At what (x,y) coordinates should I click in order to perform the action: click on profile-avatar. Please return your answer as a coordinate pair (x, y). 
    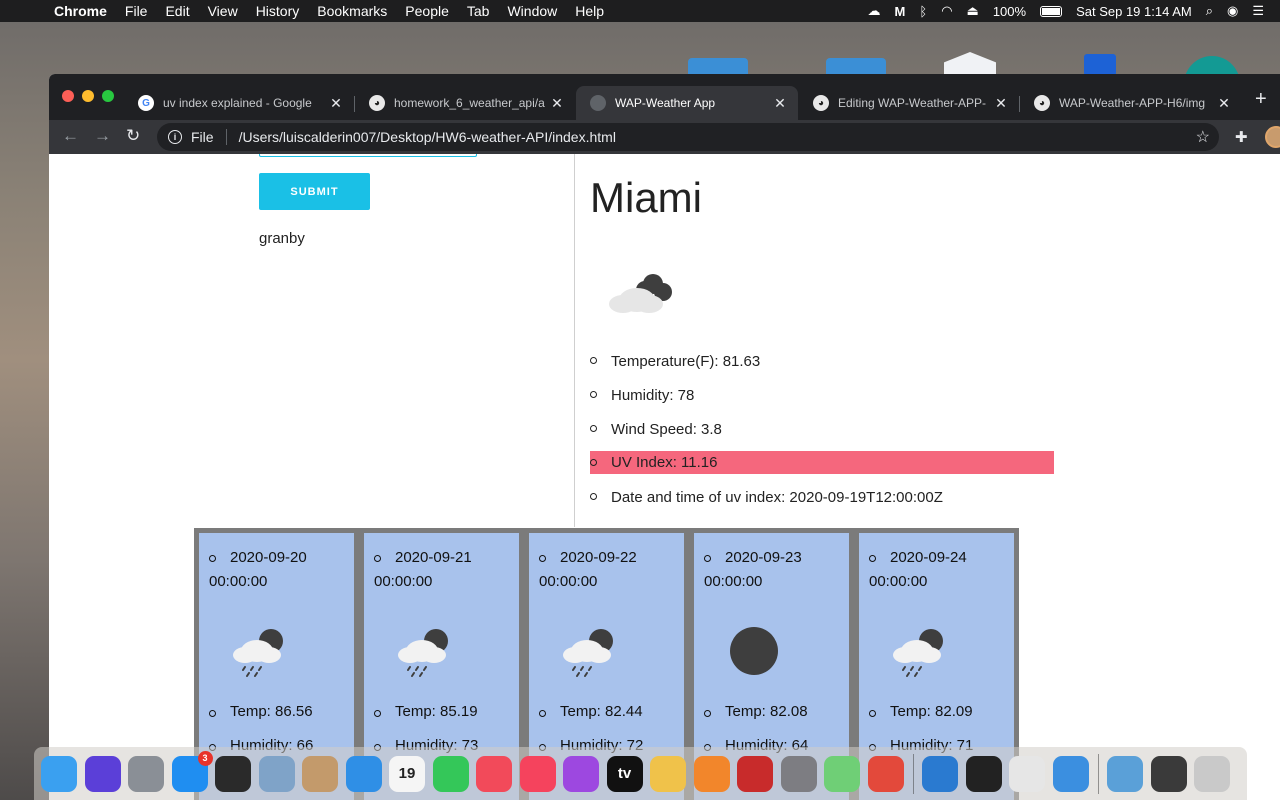
    Looking at the image, I should click on (1272, 137).